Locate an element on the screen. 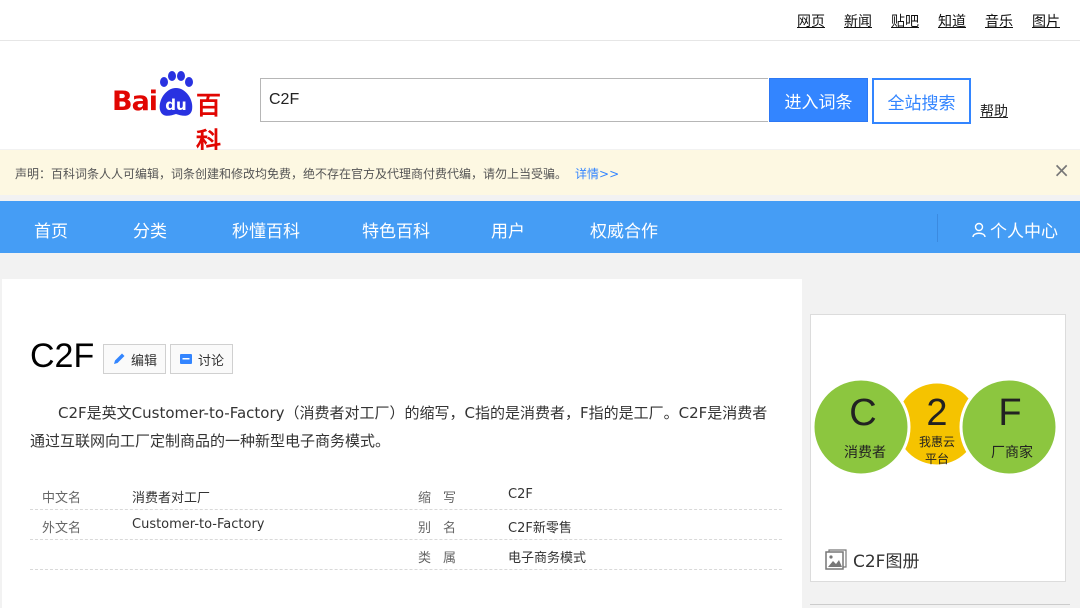 The width and height of the screenshot is (1080, 608). nav-separator is located at coordinates (937, 228).